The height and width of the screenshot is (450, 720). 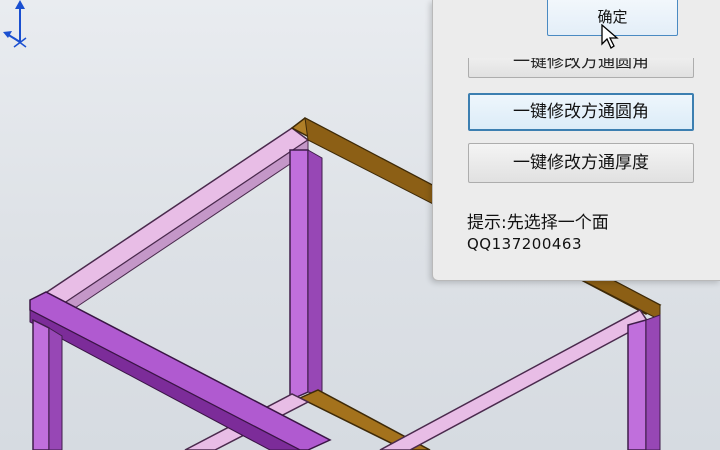 I want to click on modify-tube-thickness-button: 一键修改方通厚度, so click(x=581, y=163).